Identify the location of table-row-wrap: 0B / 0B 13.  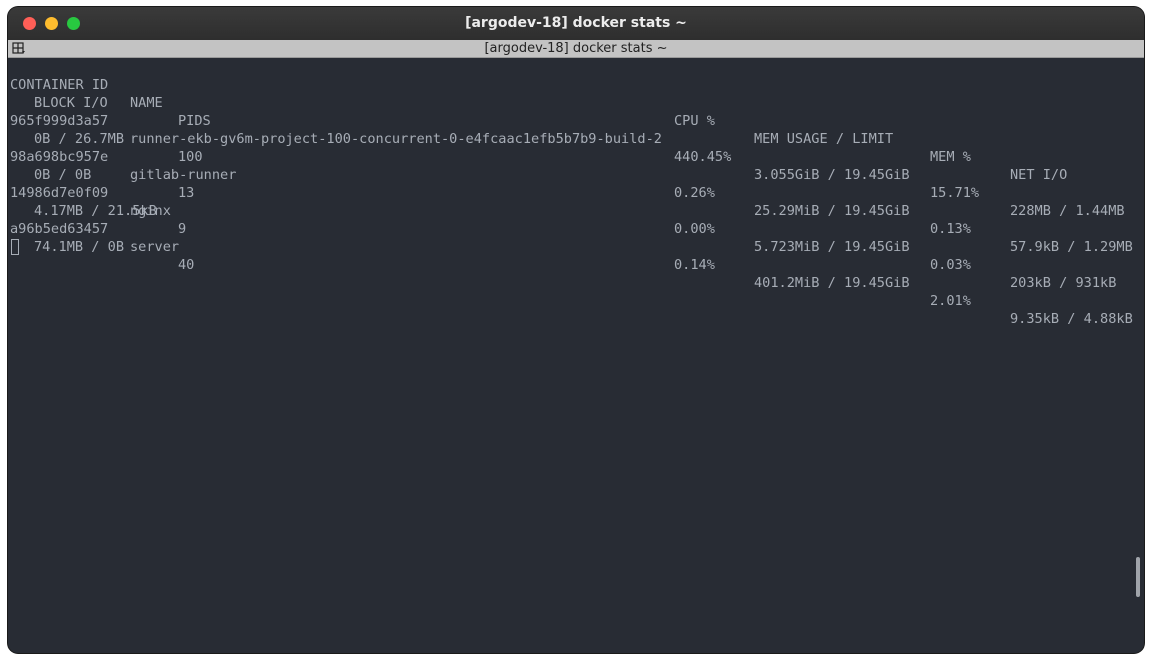
(102, 174).